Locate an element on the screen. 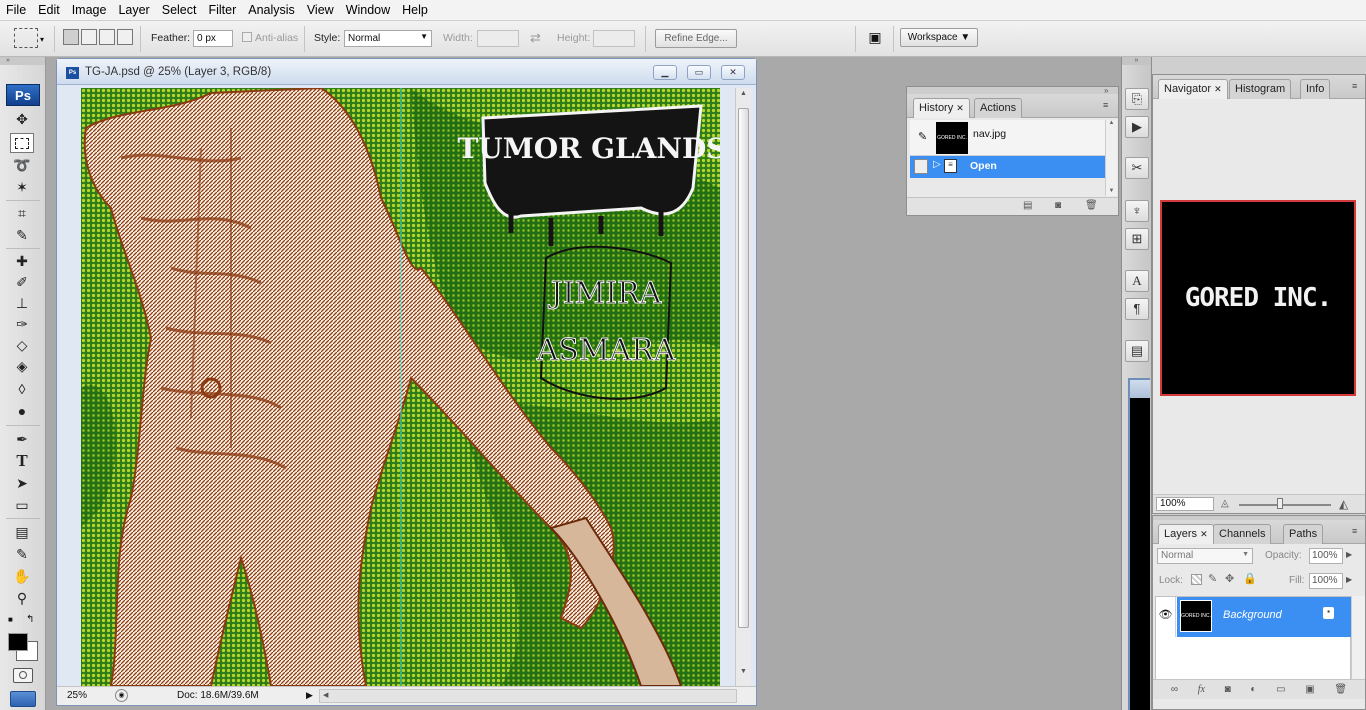 This screenshot has width=1366, height=710. paragraph-dock-icon: ¶ is located at coordinates (1137, 309).